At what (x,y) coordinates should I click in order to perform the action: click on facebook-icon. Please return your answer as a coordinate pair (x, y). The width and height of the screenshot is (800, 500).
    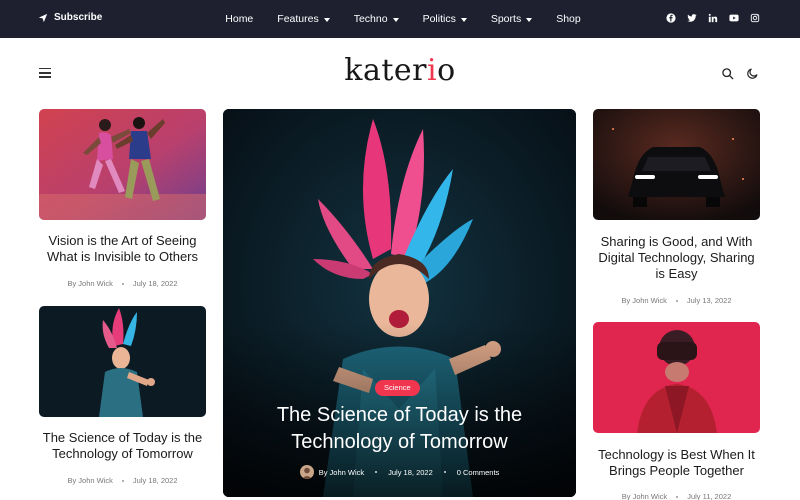
    Looking at the image, I should click on (671, 18).